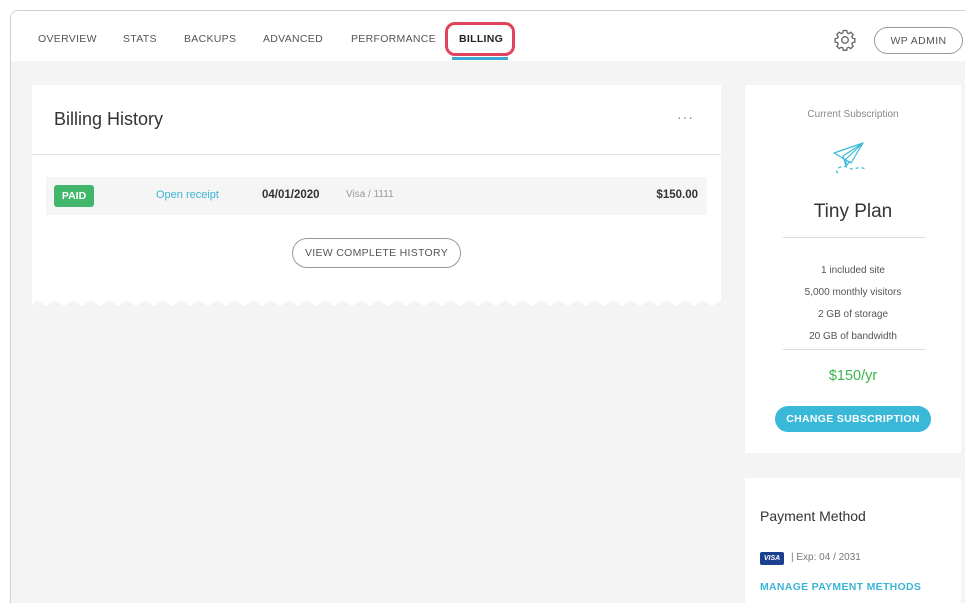  What do you see at coordinates (853, 336) in the screenshot?
I see `plan-feature: 20 GB of bandwidth` at bounding box center [853, 336].